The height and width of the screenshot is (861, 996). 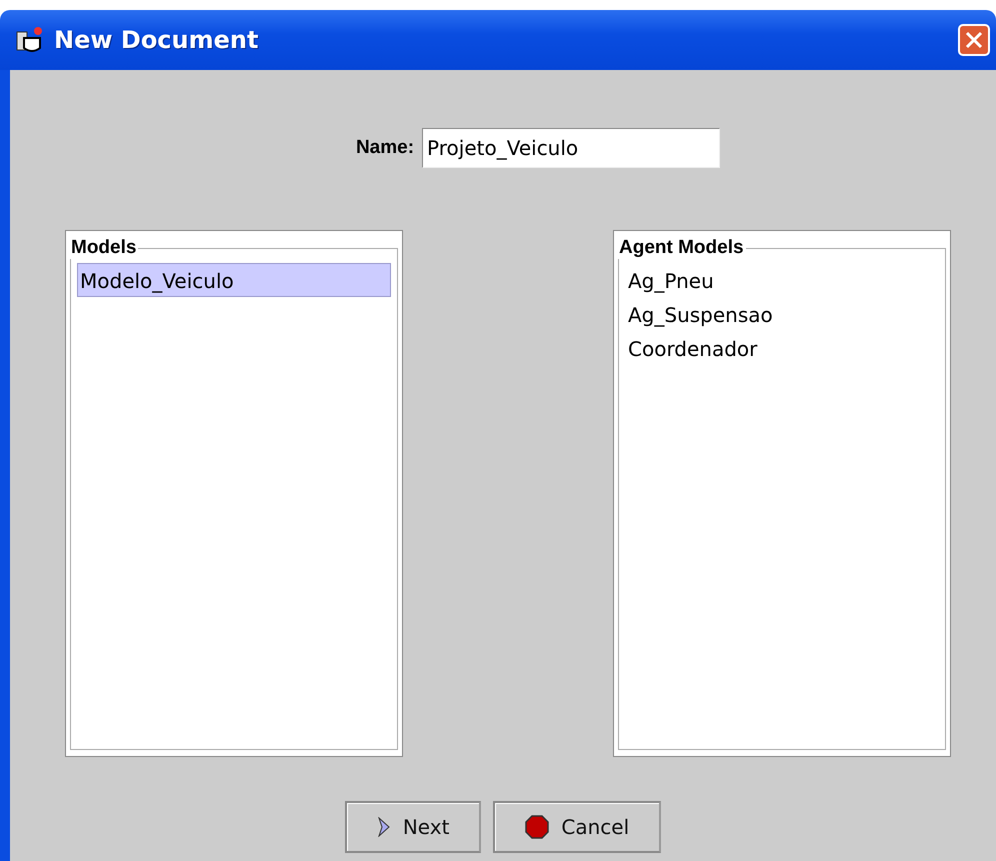 I want to click on chevron-icon, so click(x=383, y=827).